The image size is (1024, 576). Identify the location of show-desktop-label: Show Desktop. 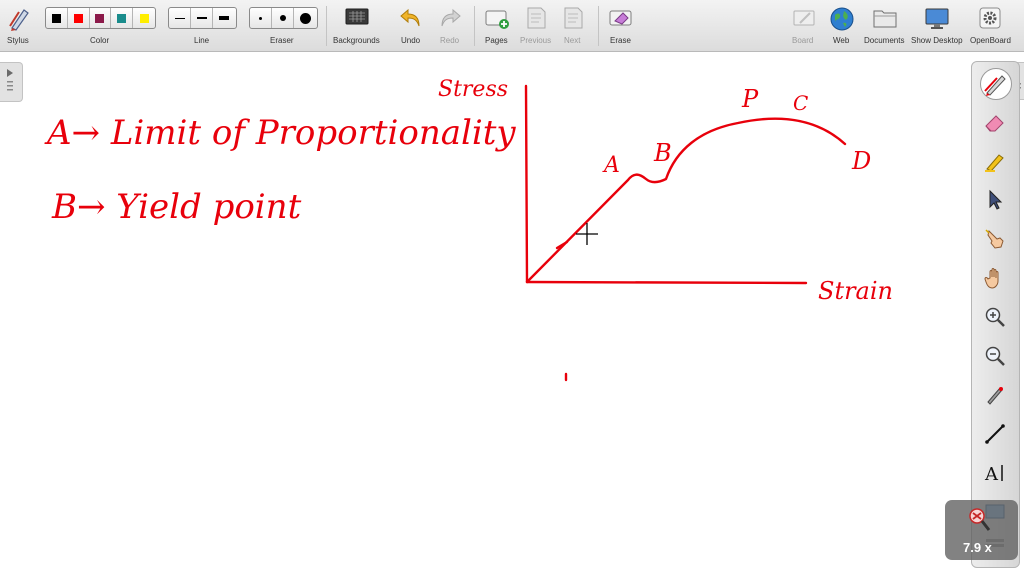
(937, 40).